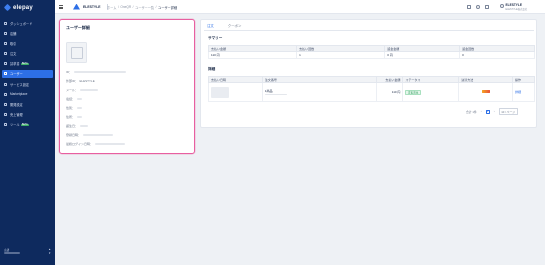 The image size is (545, 265). What do you see at coordinates (13, 43) in the screenshot?
I see `sidebar-item-label: 取引` at bounding box center [13, 43].